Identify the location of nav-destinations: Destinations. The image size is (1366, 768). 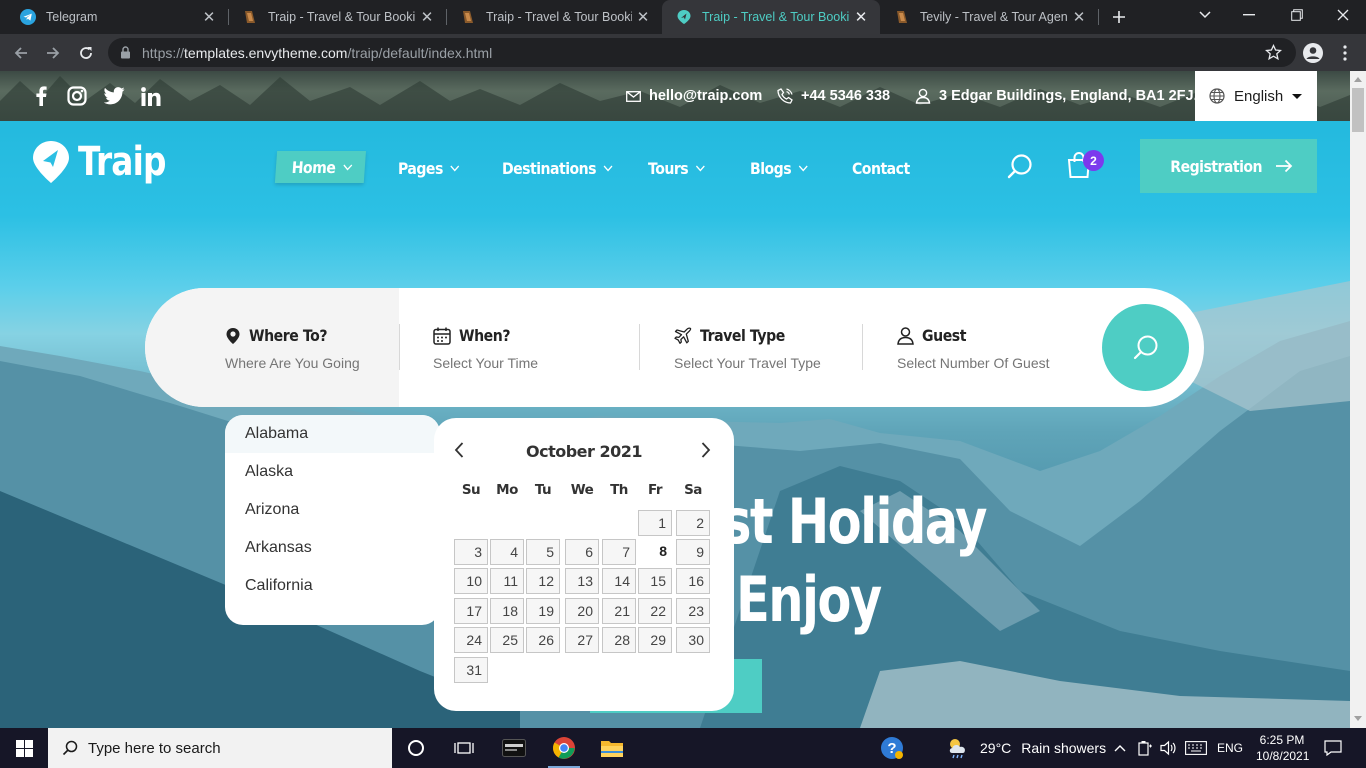
(557, 168).